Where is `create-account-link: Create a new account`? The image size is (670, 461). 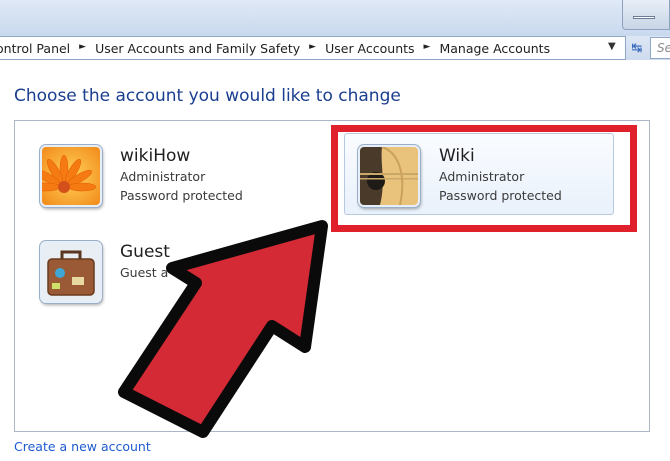
create-account-link: Create a new account is located at coordinates (82, 446).